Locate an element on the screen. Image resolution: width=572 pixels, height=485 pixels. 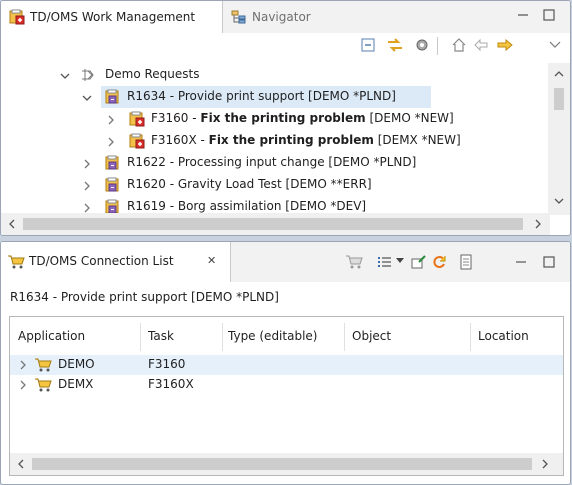
tab-label: TD/OMS Work Management is located at coordinates (113, 17).